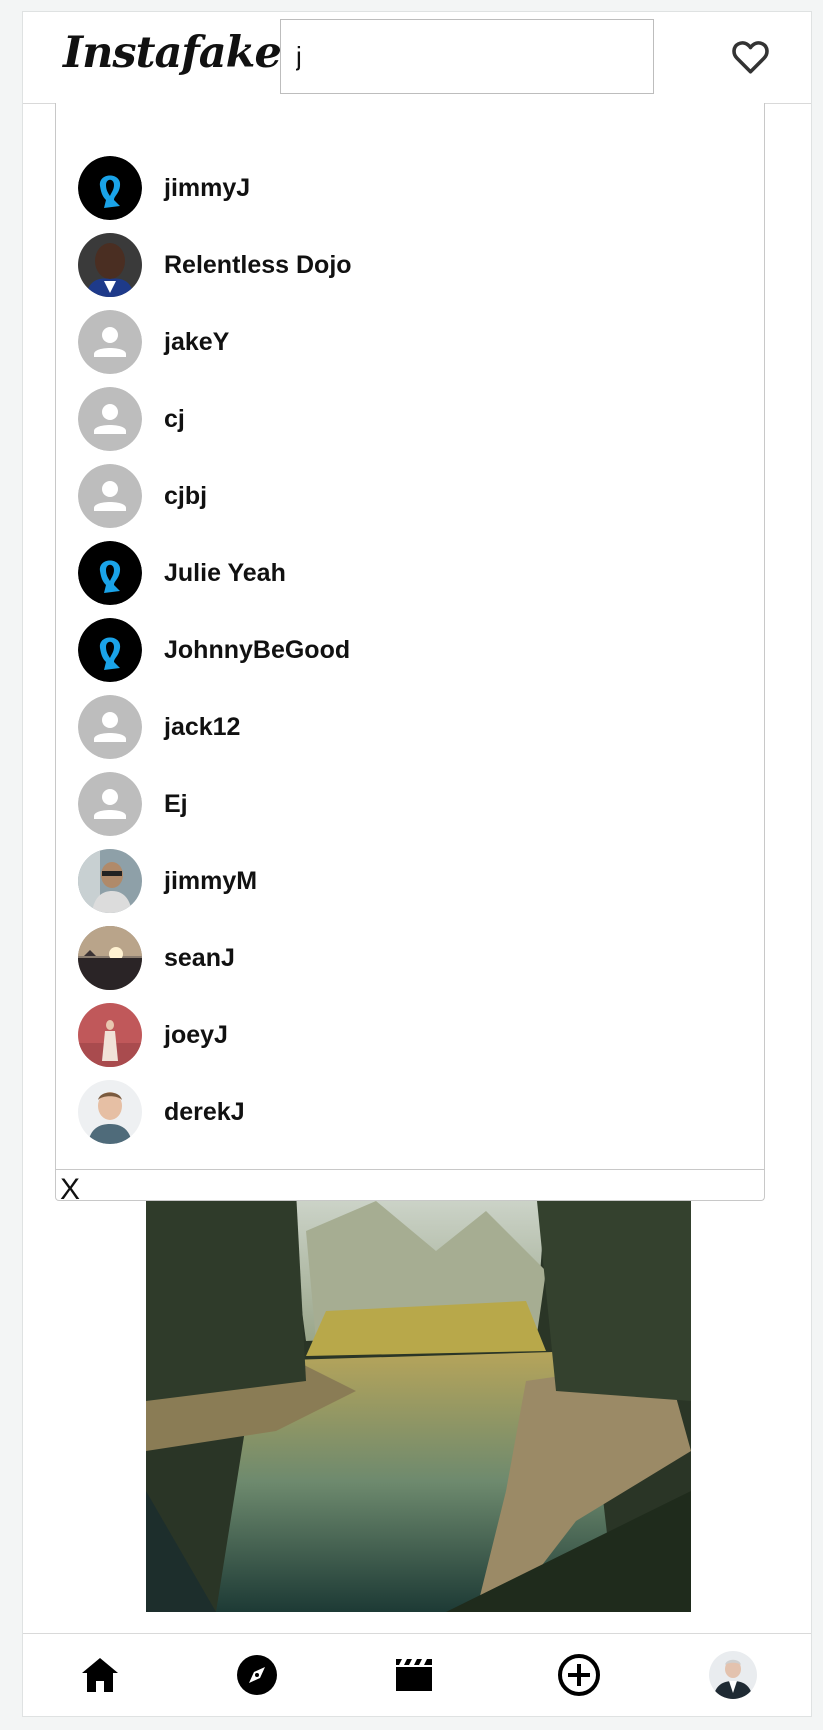 The image size is (823, 1730). What do you see at coordinates (202, 726) in the screenshot?
I see `result-username: jack12` at bounding box center [202, 726].